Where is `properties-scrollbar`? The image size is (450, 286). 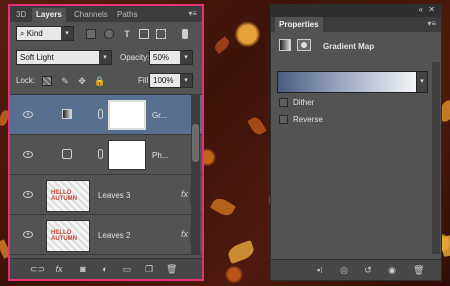
properties-scrollbar is located at coordinates (436, 158).